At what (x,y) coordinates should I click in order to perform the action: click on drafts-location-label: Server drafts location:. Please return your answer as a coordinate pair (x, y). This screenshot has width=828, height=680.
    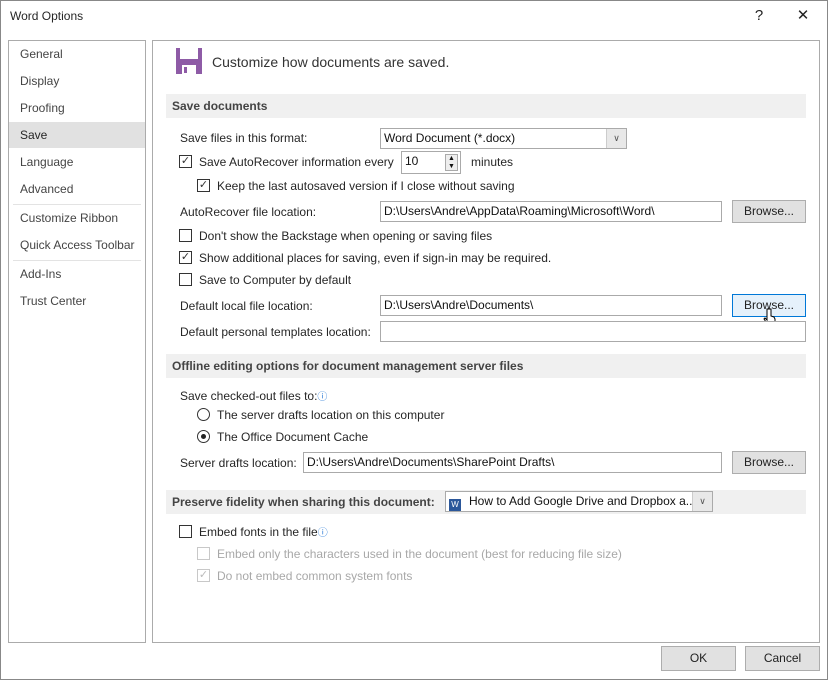
    Looking at the image, I should click on (238, 463).